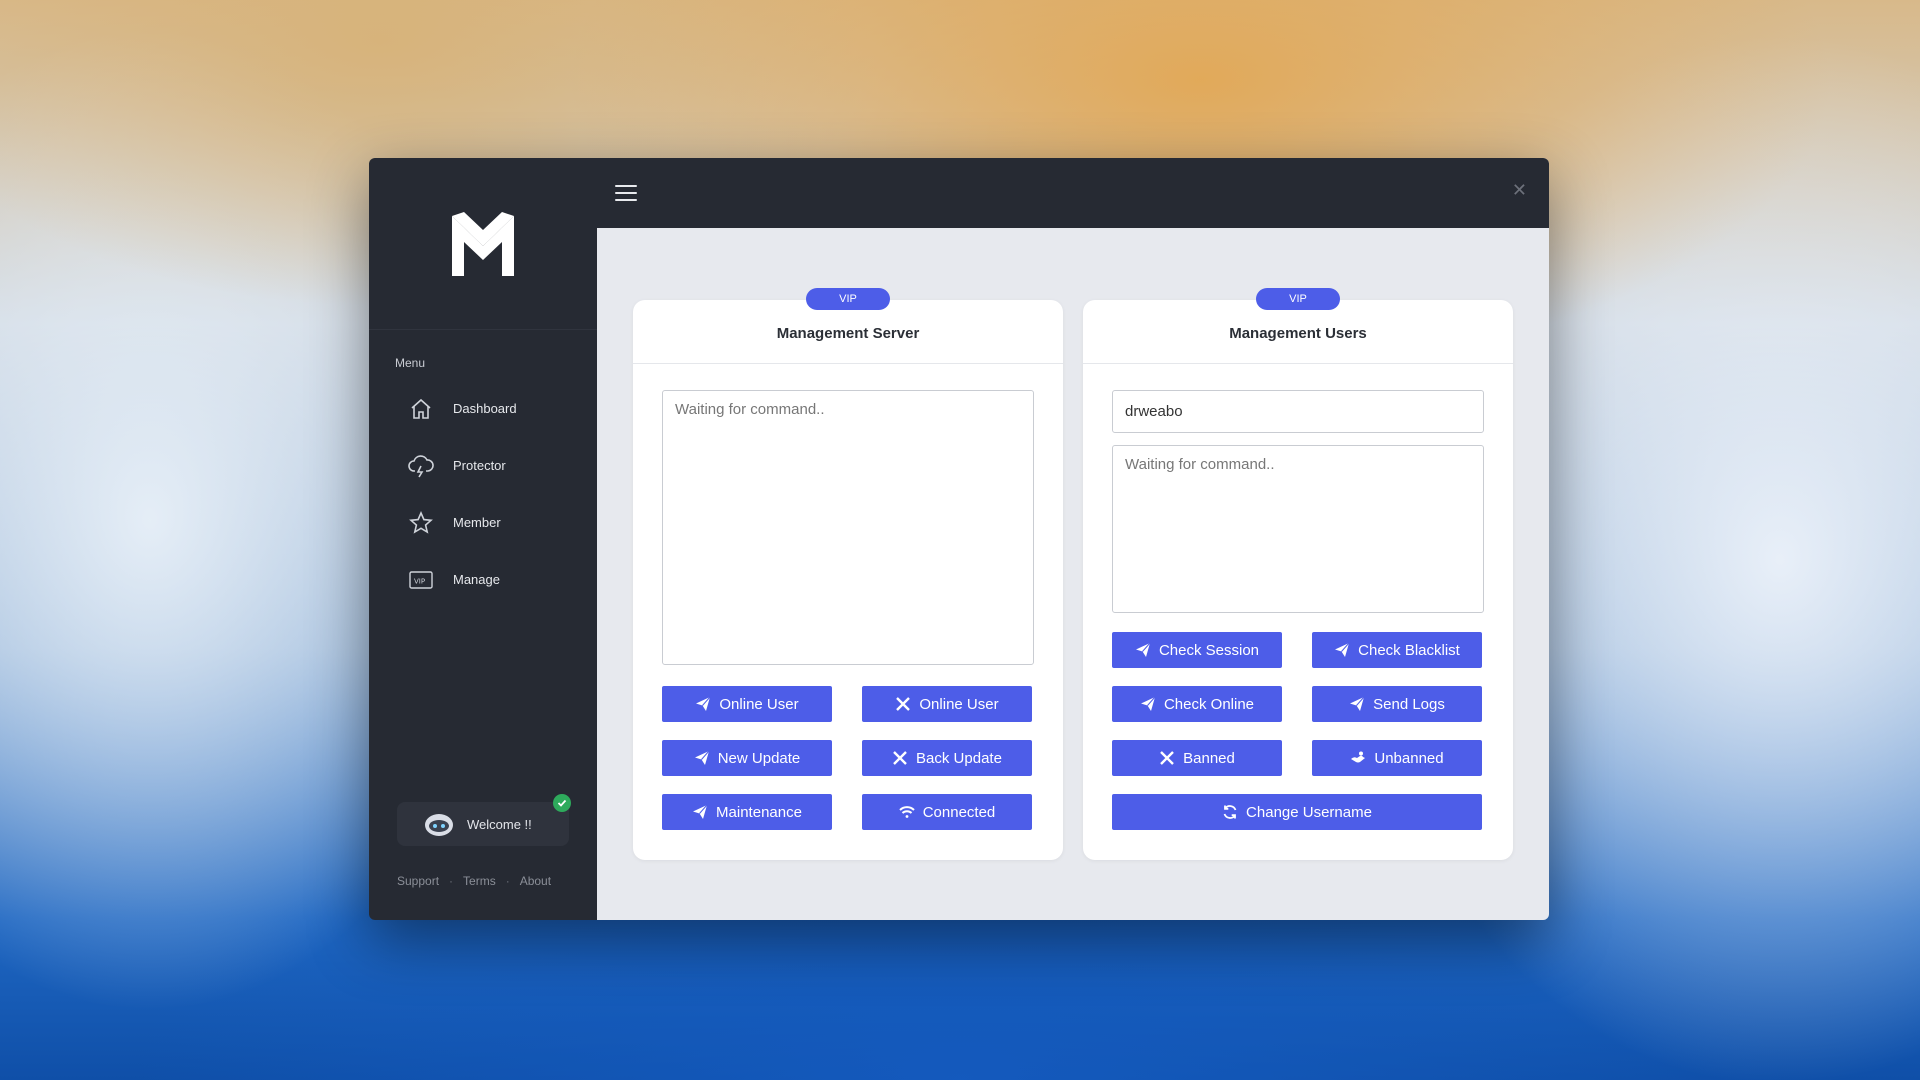 The height and width of the screenshot is (1080, 1920). What do you see at coordinates (410, 363) in the screenshot?
I see `menu-title: Menu` at bounding box center [410, 363].